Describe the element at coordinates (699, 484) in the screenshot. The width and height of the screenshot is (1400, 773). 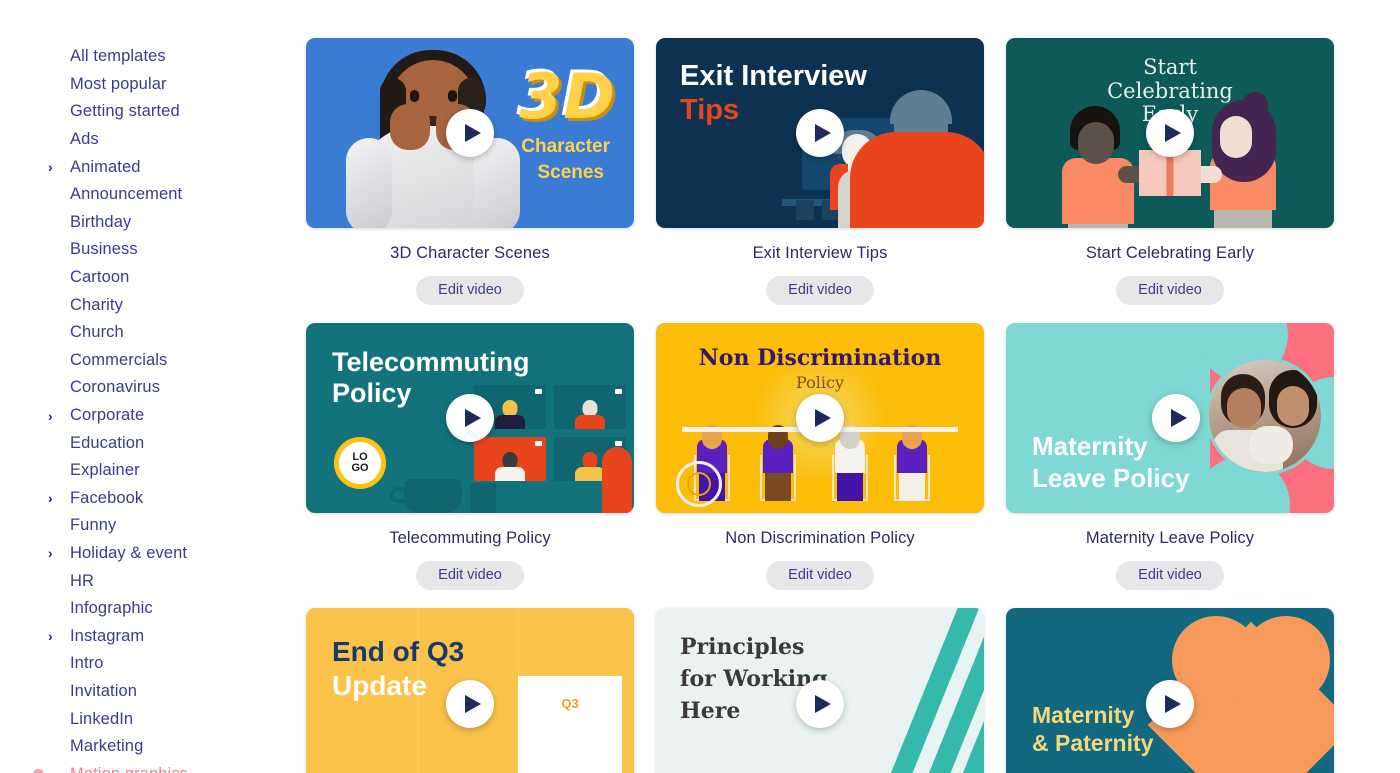
I see `wheelchair-hub` at that location.